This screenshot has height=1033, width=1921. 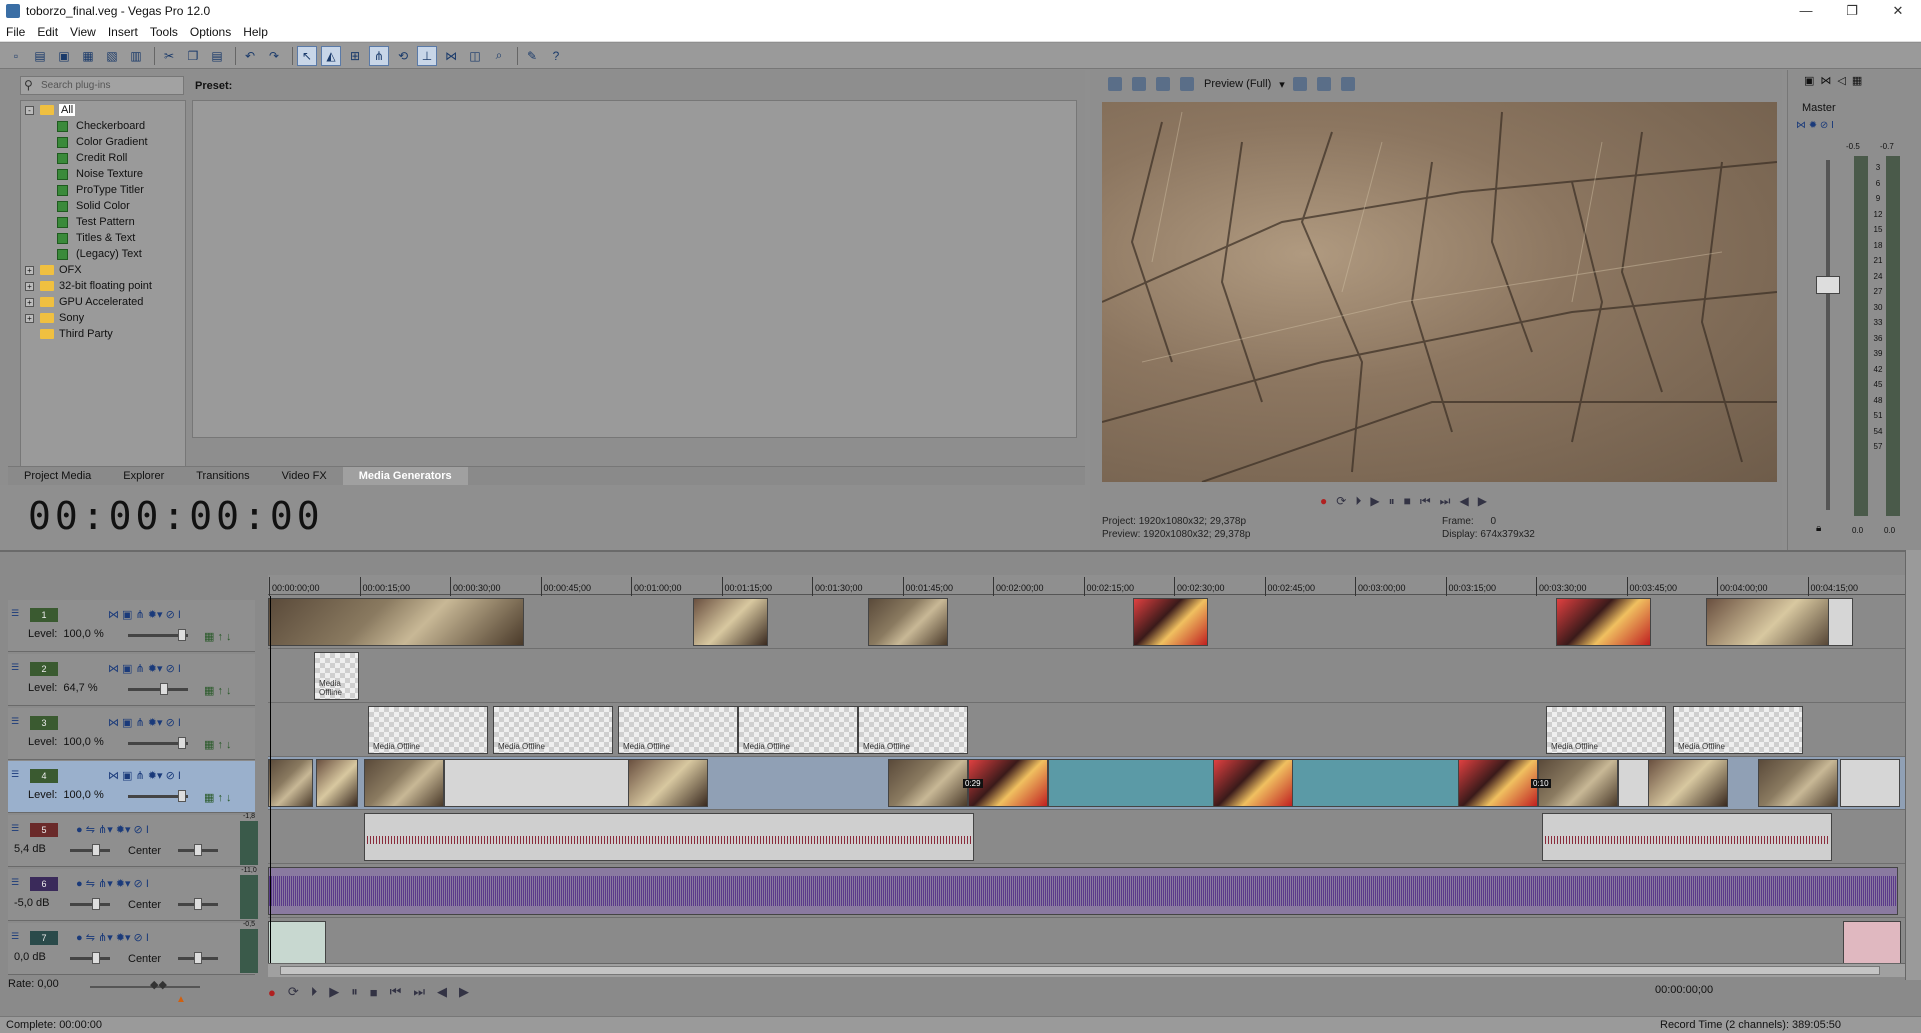 I want to click on overlays-icon, so click(x=1299, y=84).